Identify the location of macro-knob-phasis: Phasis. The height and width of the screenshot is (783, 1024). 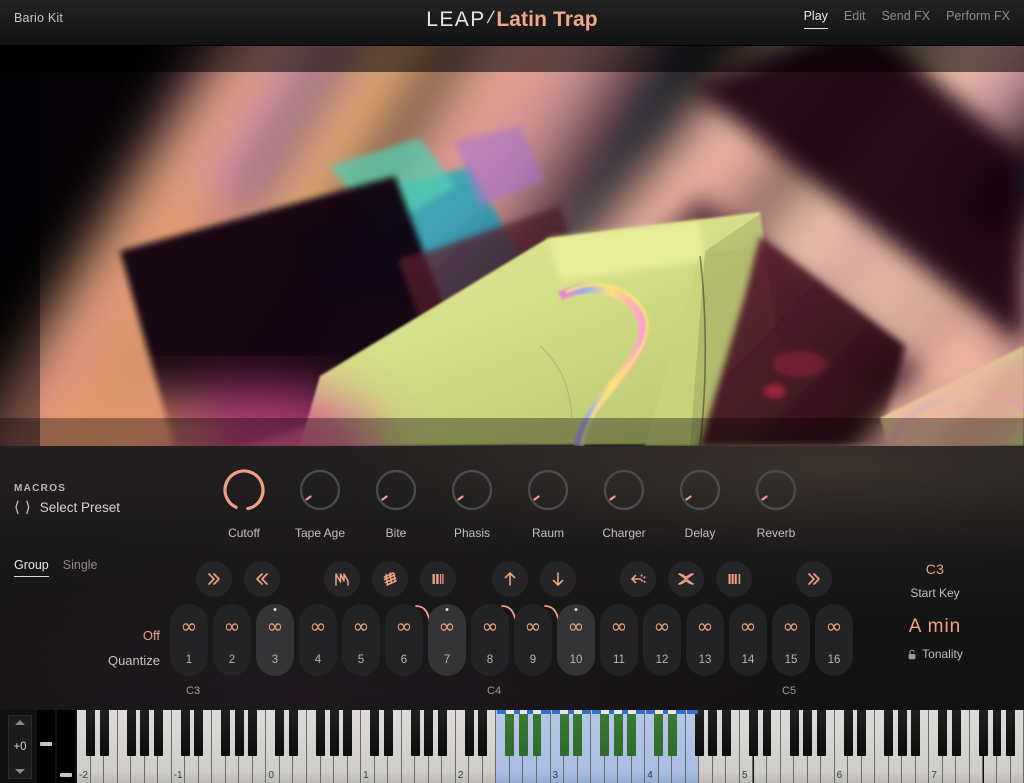
(472, 503).